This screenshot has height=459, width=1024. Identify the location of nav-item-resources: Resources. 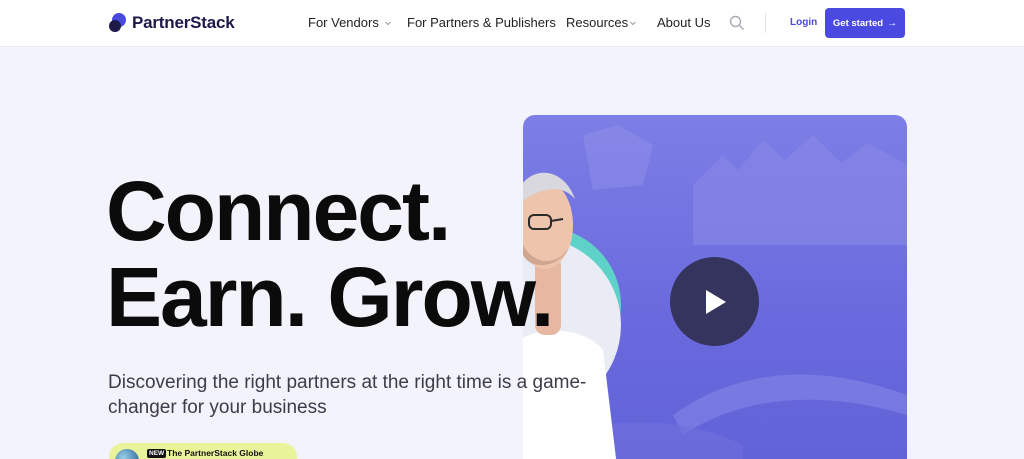
(601, 22).